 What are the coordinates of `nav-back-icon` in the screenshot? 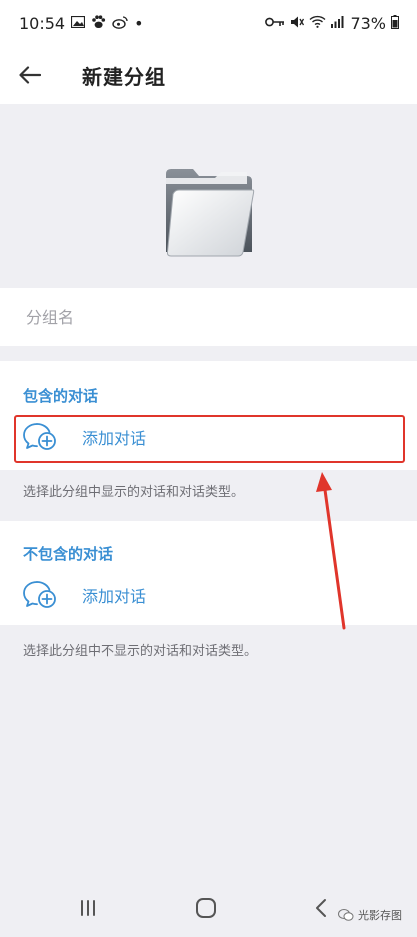 It's located at (321, 908).